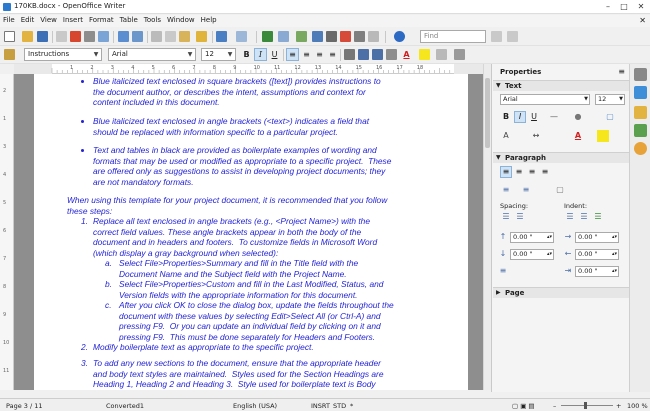  What do you see at coordinates (103, 36) in the screenshot?
I see `print-preview-icon` at bounding box center [103, 36].